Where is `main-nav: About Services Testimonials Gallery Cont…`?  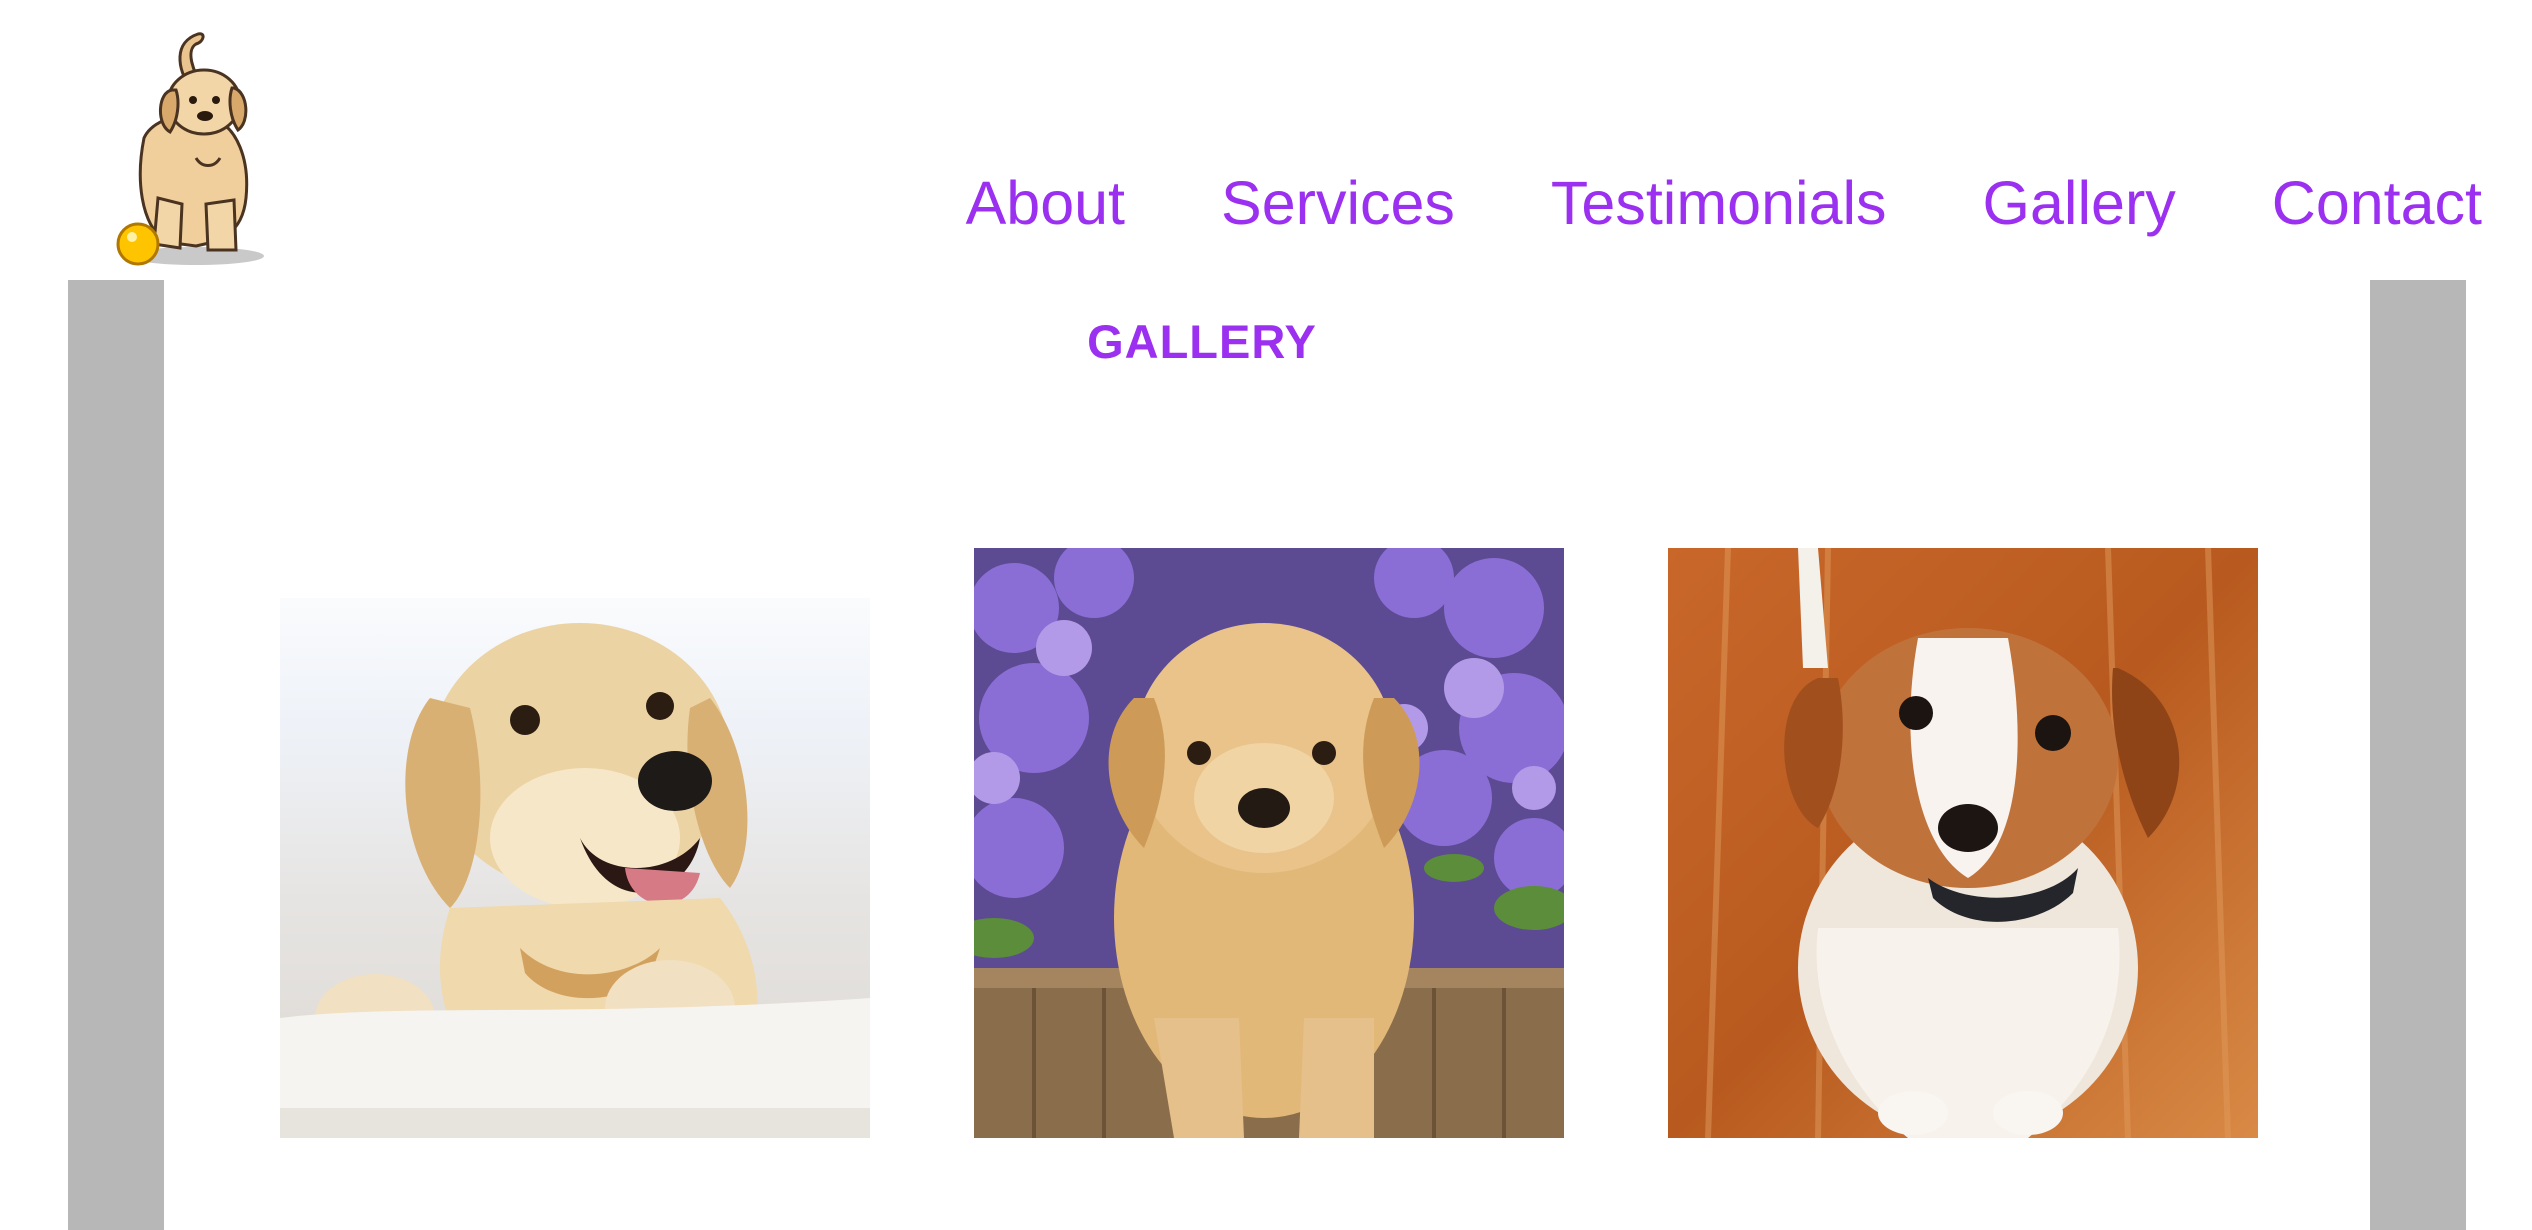
main-nav: About Services Testimonials Gallery Cont… is located at coordinates (1724, 203).